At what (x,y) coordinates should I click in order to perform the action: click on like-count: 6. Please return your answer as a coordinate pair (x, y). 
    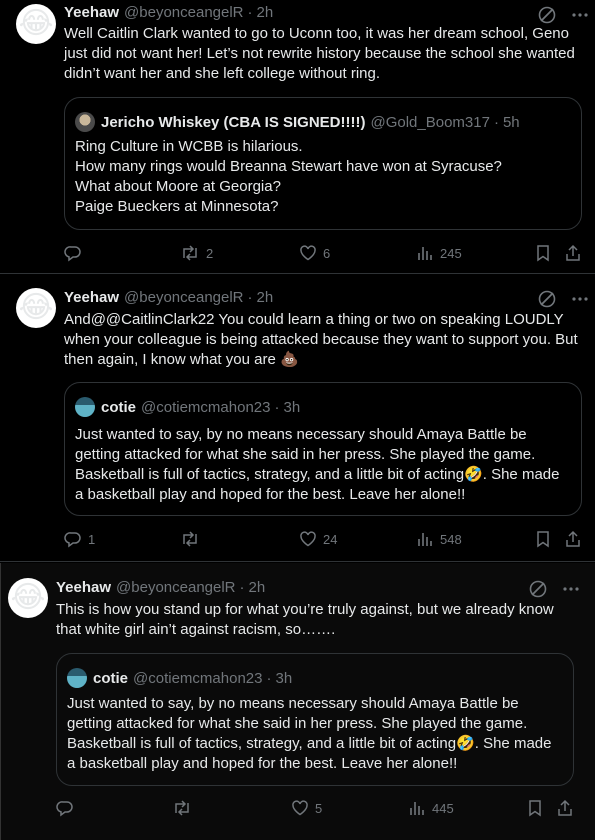
    Looking at the image, I should click on (327, 253).